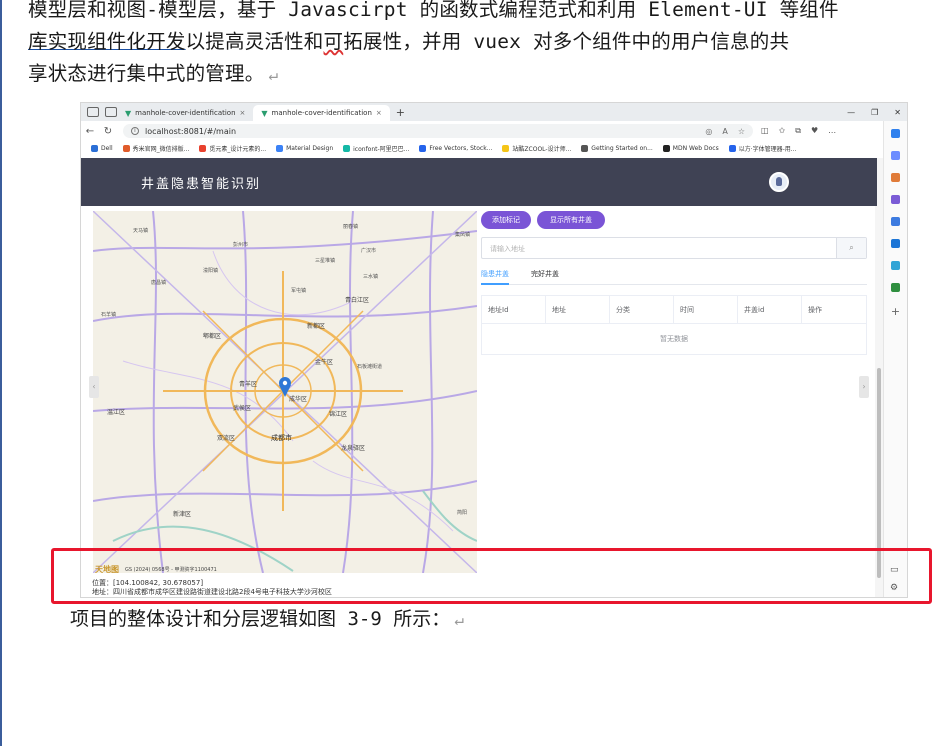 This screenshot has width=936, height=746. Describe the element at coordinates (851, 112) in the screenshot. I see `minimize-icon: —` at that location.